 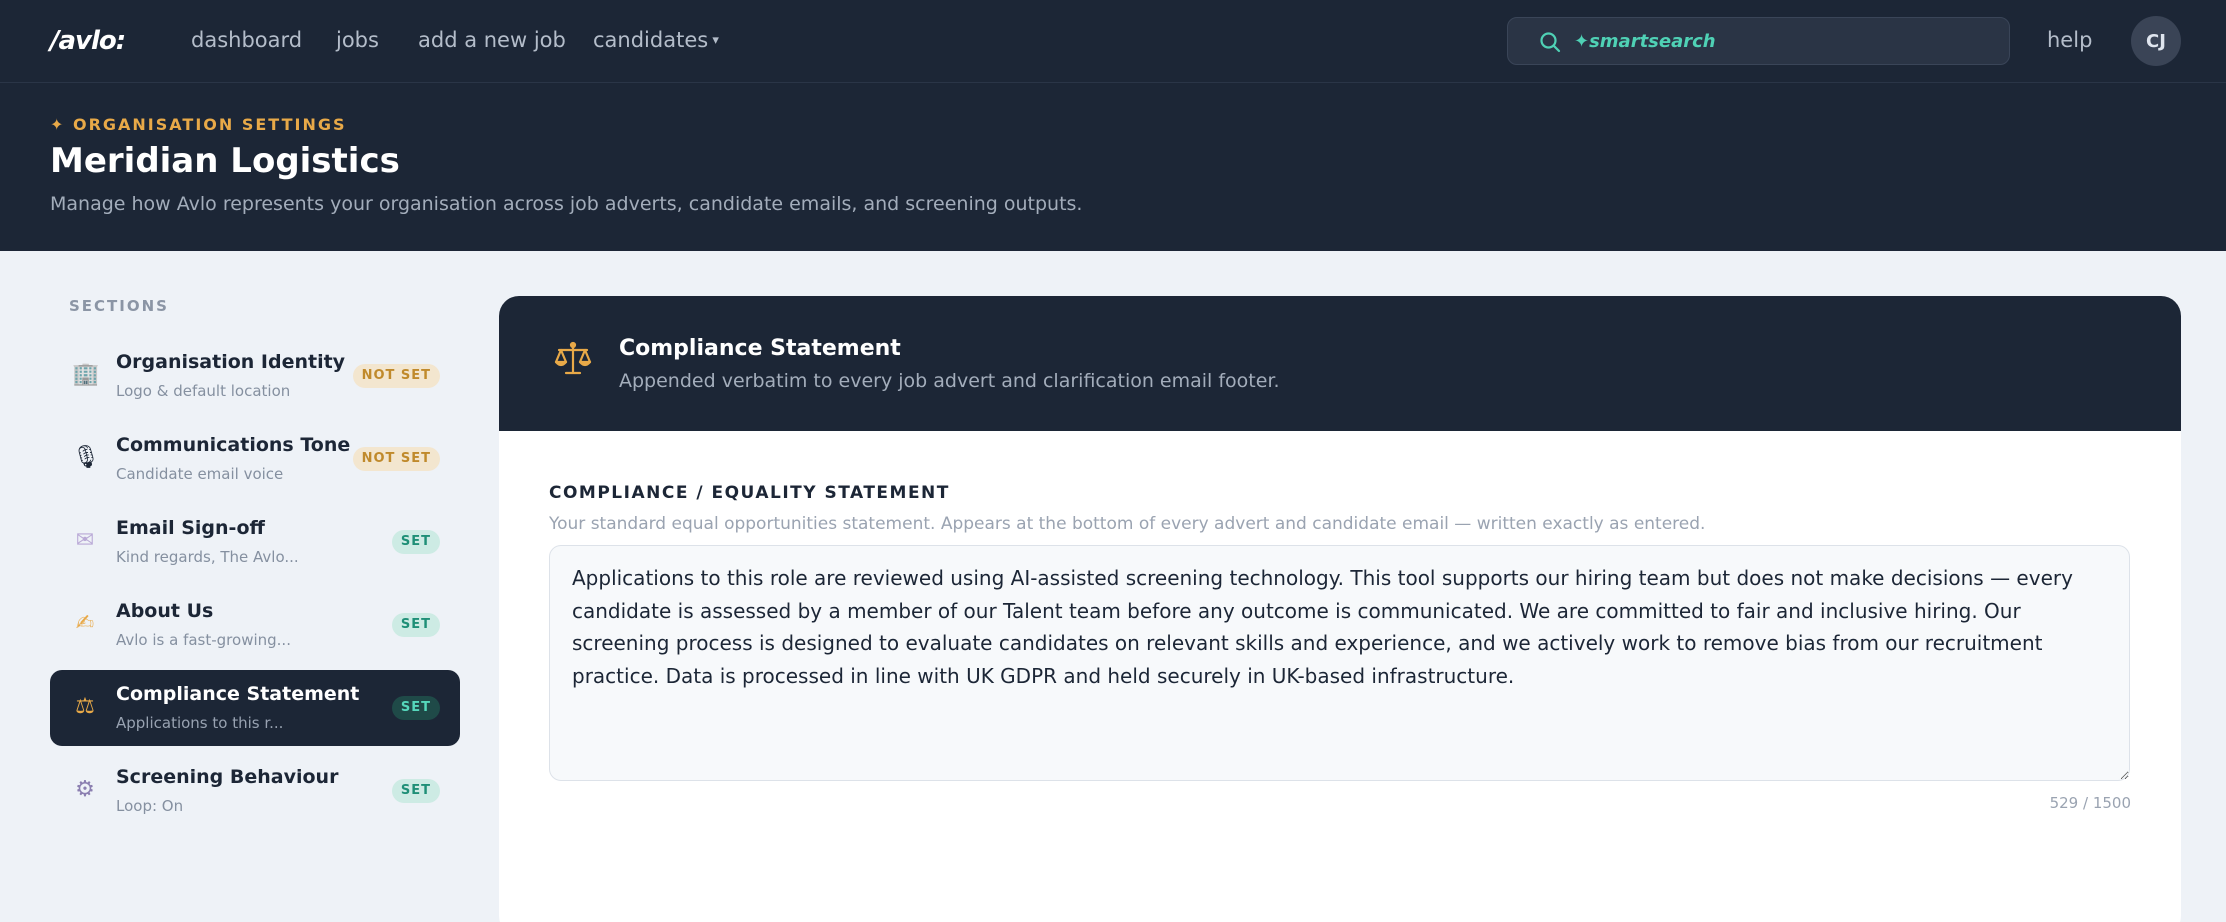 I want to click on help-link: help, so click(x=2069, y=40).